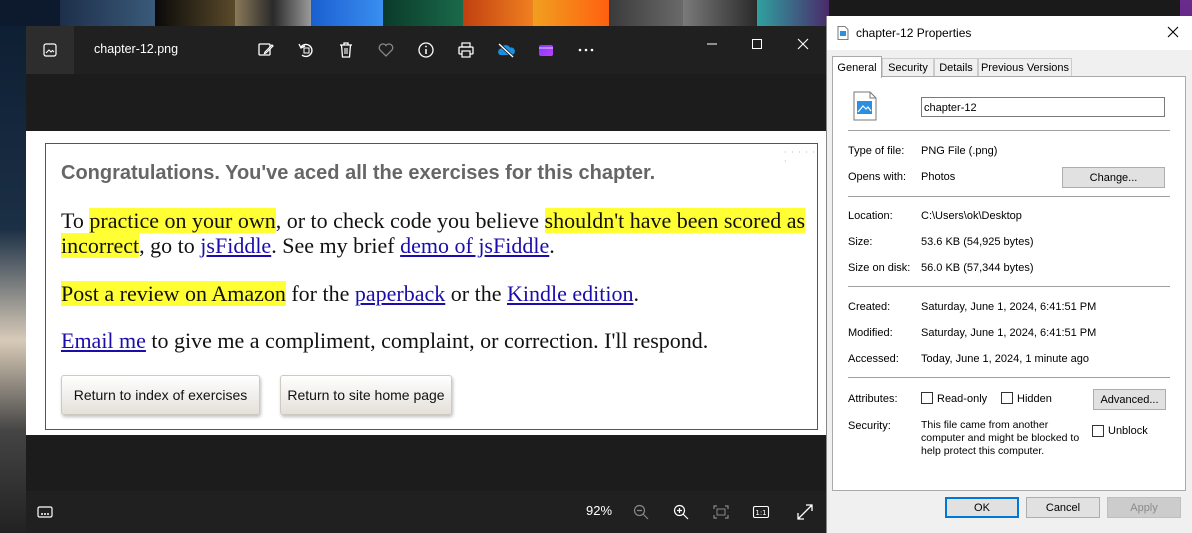 The height and width of the screenshot is (533, 1192). What do you see at coordinates (1173, 32) in the screenshot?
I see `close-icon` at bounding box center [1173, 32].